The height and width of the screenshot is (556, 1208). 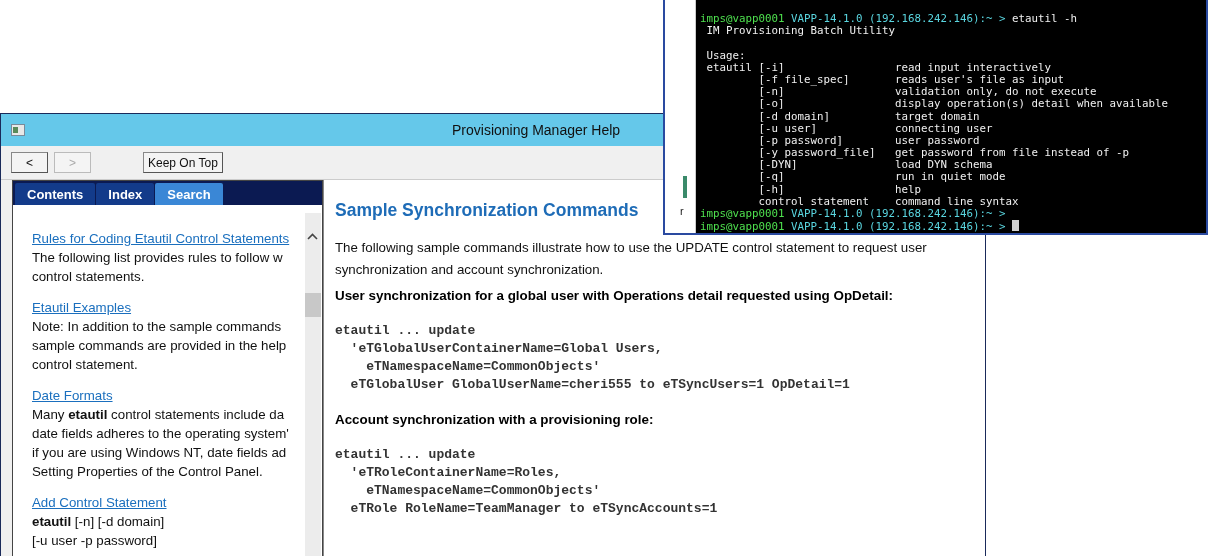 I want to click on code-line: 'eTRoleContainerName=Roles,, so click(x=455, y=473).